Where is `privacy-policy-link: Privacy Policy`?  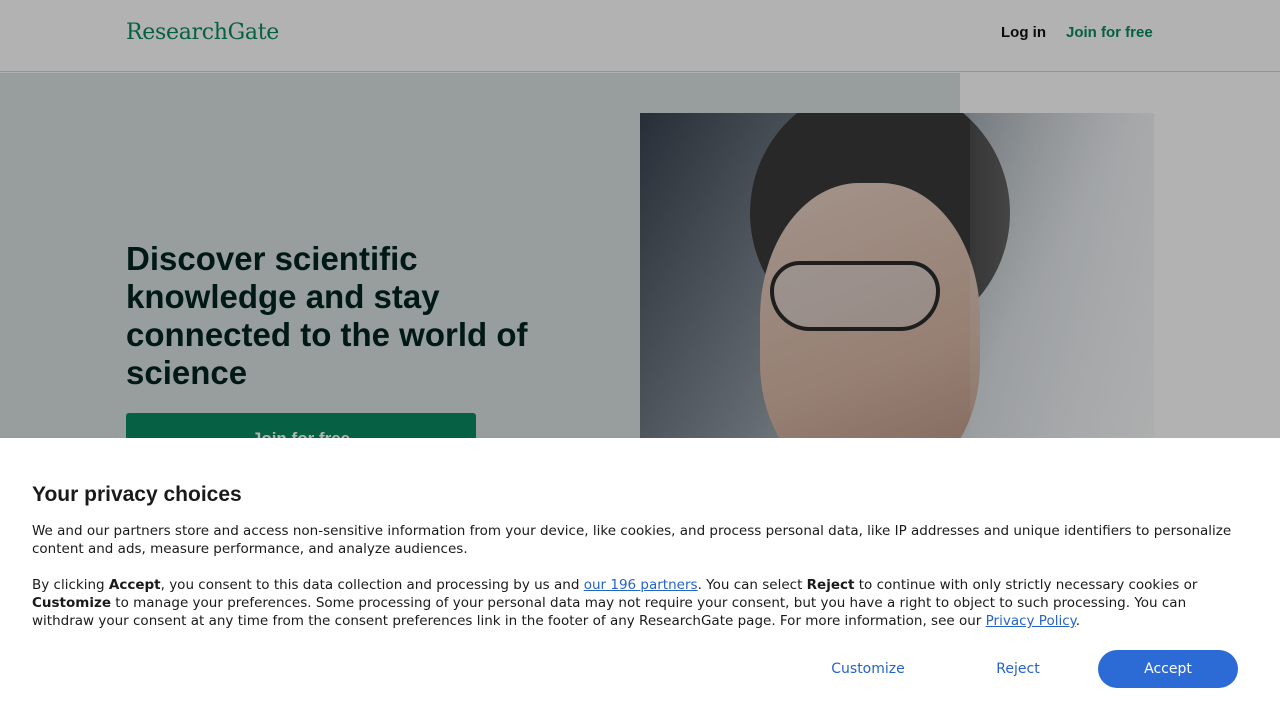 privacy-policy-link: Privacy Policy is located at coordinates (1031, 621).